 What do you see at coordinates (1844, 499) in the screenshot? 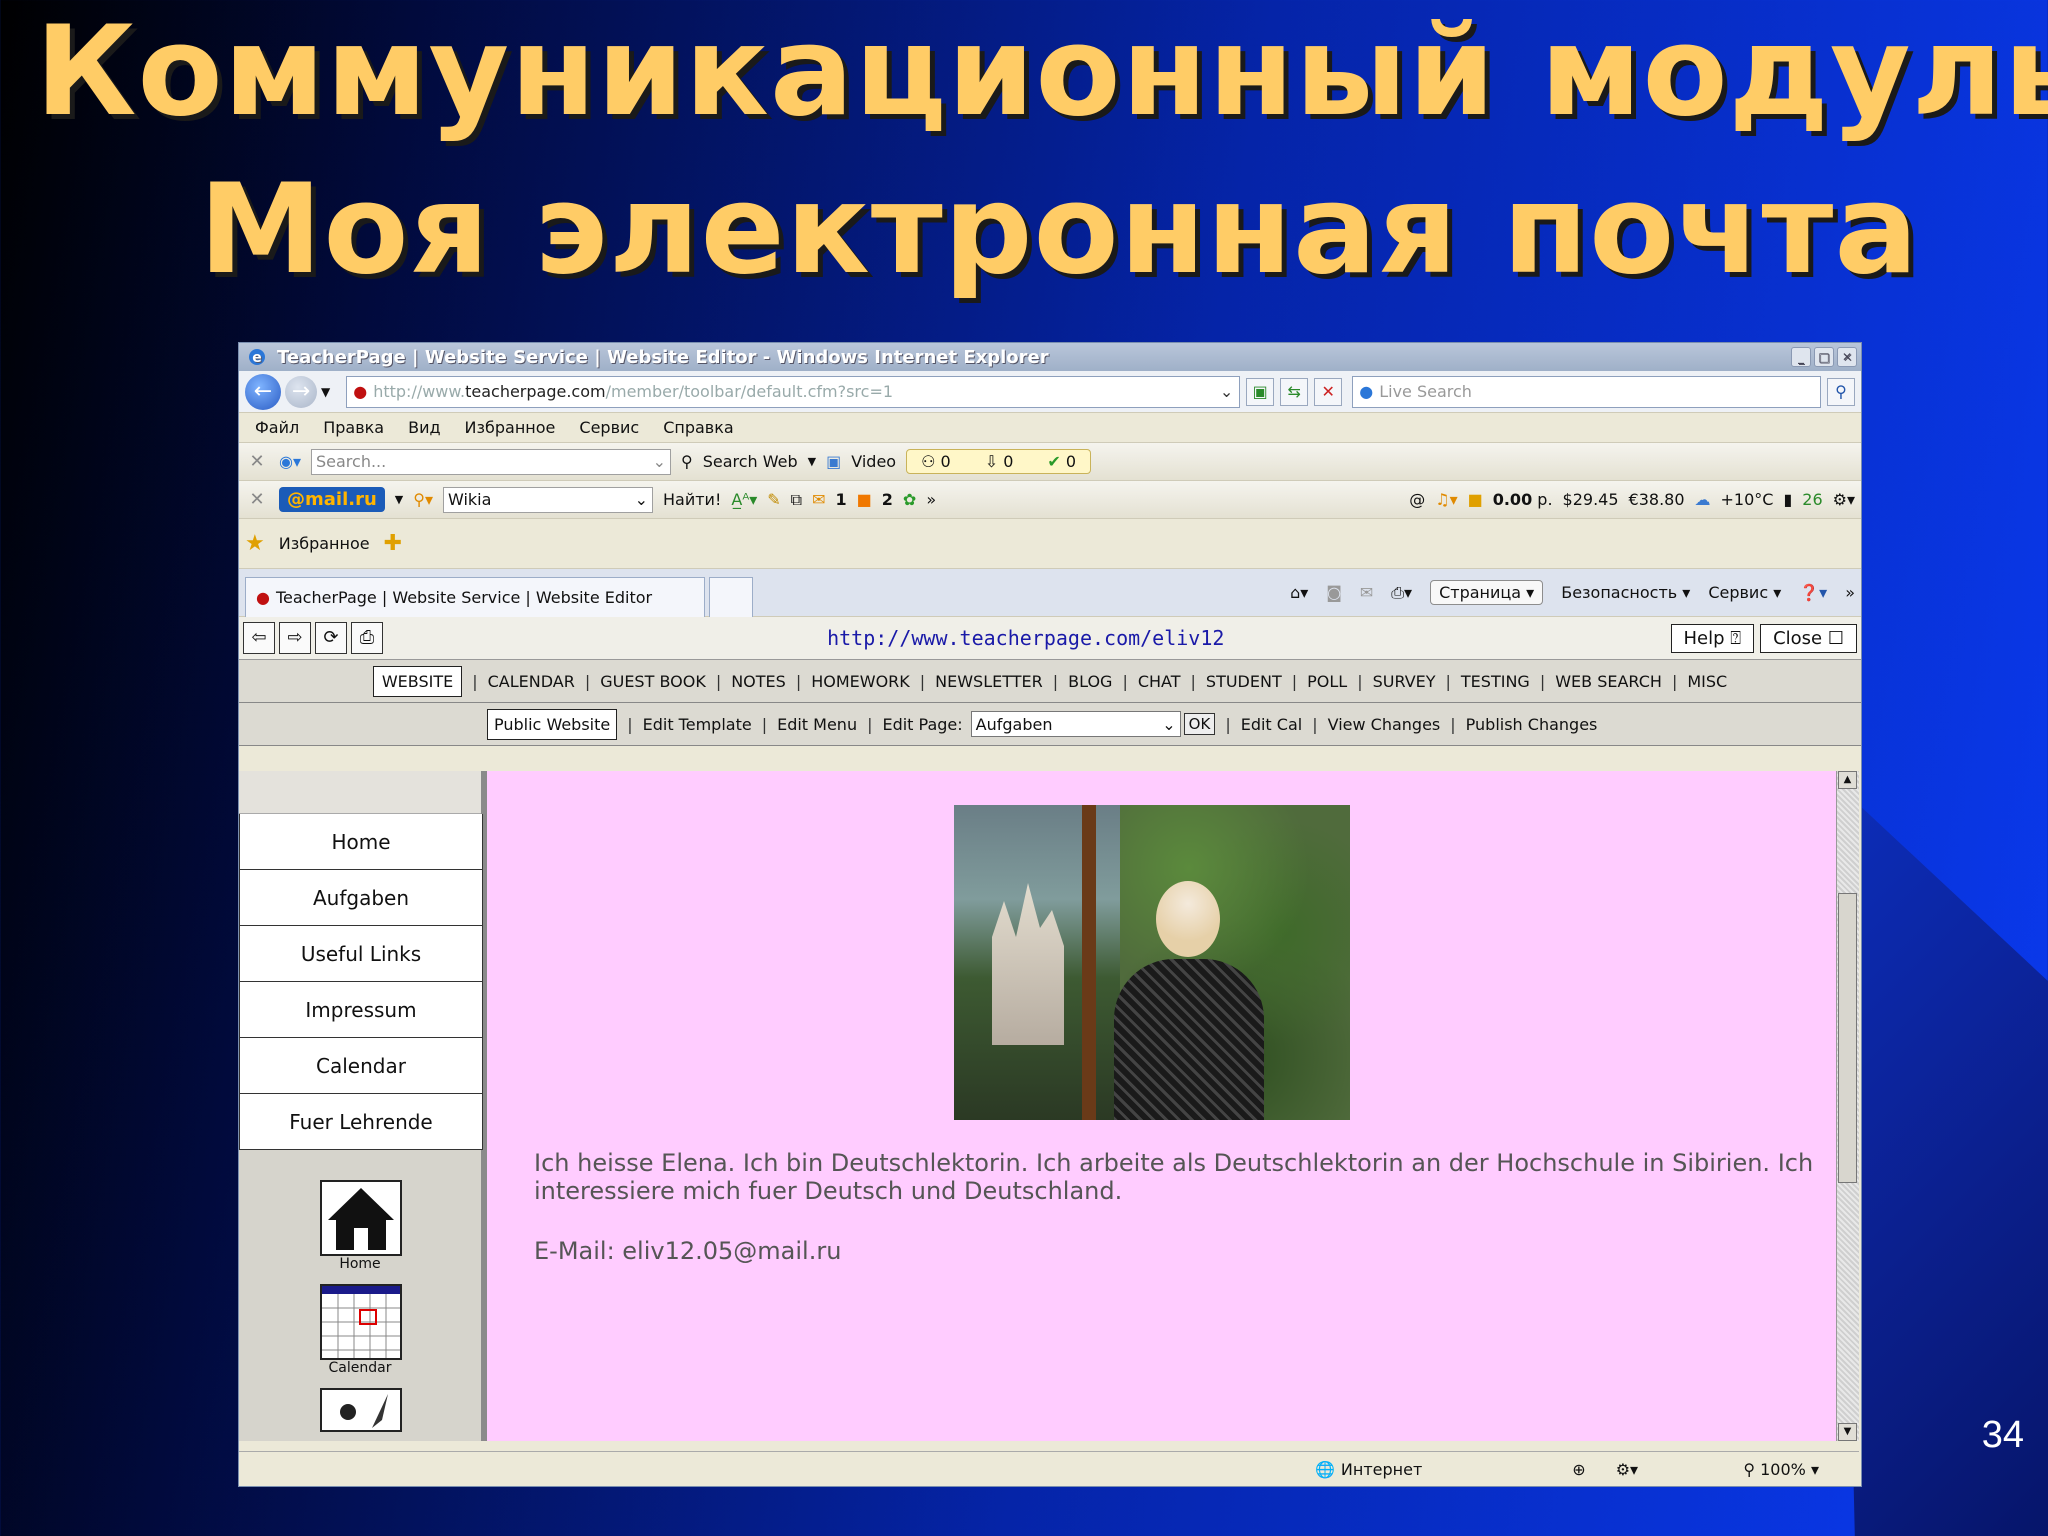
I see `settings-icon: ⚙▾` at bounding box center [1844, 499].